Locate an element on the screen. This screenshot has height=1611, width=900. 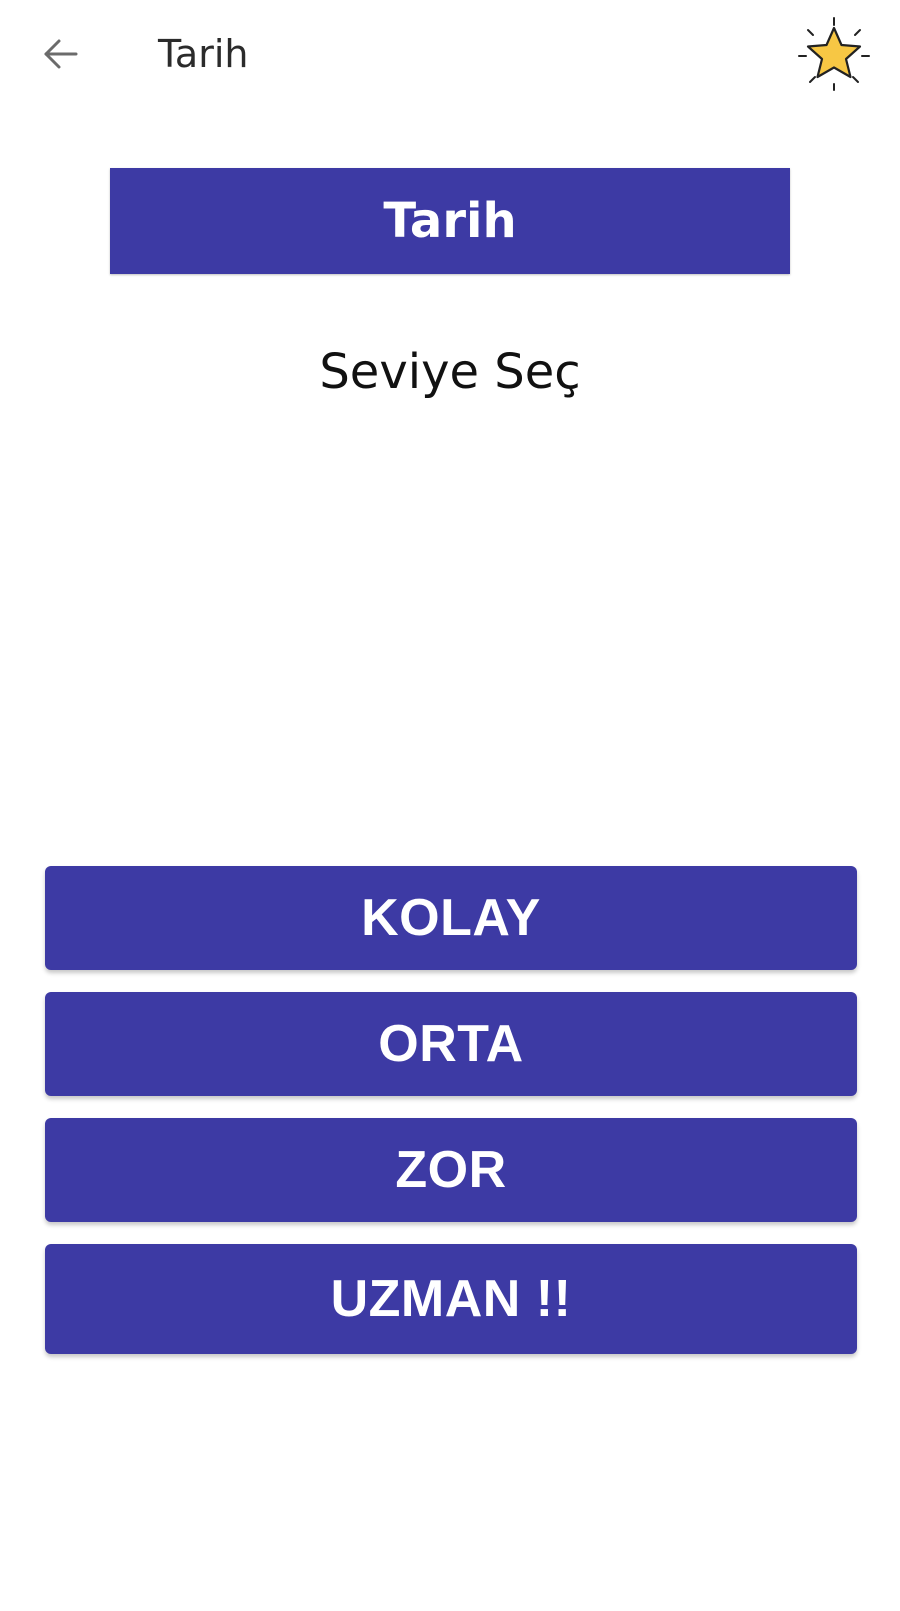
level-expert-button: UZMAN !! is located at coordinates (451, 1299).